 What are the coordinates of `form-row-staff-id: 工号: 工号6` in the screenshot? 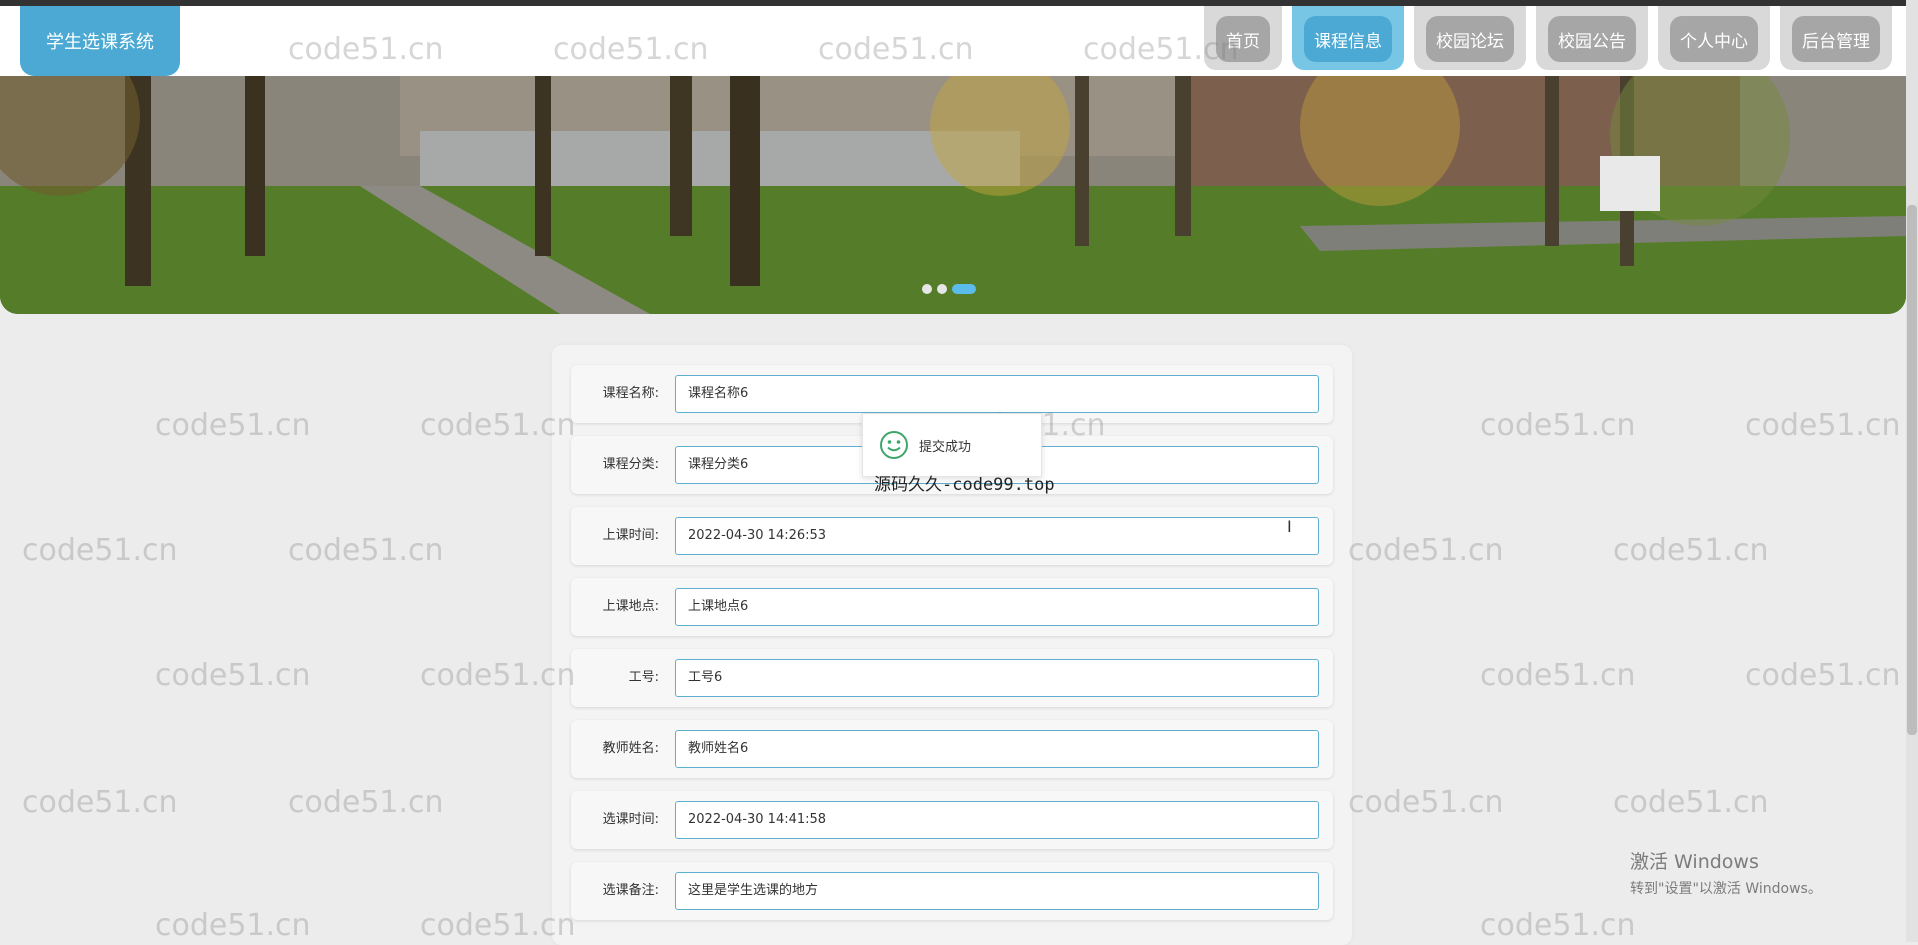 It's located at (952, 678).